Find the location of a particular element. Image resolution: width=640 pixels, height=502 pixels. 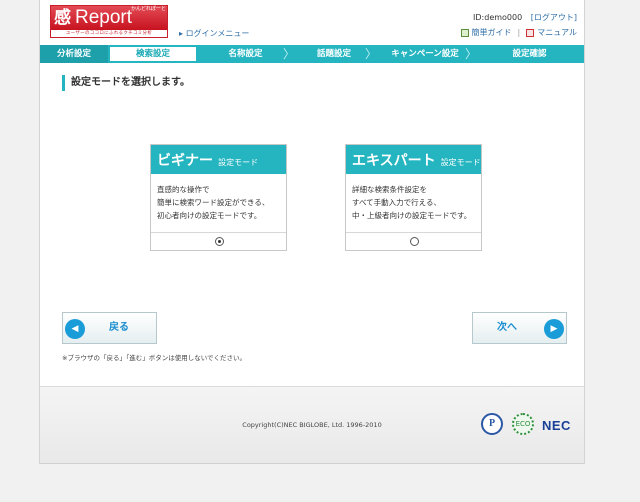

step-label: キャンペーン設定 is located at coordinates (425, 54).